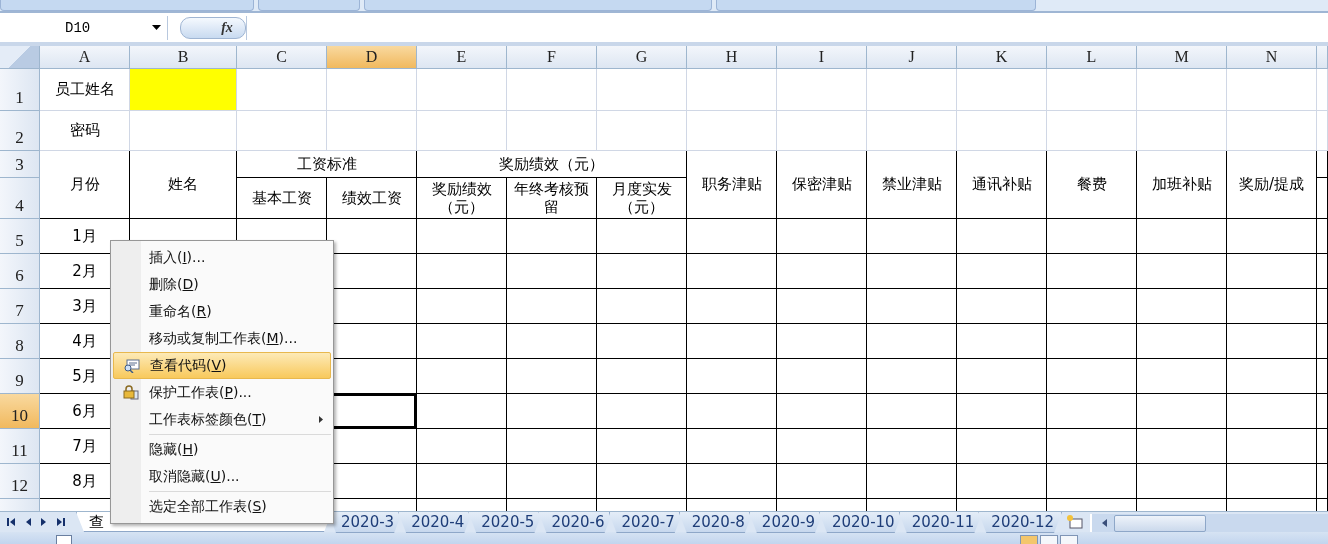 This screenshot has height=544, width=1328. Describe the element at coordinates (131, 392) in the screenshot. I see `lock-icon` at that location.